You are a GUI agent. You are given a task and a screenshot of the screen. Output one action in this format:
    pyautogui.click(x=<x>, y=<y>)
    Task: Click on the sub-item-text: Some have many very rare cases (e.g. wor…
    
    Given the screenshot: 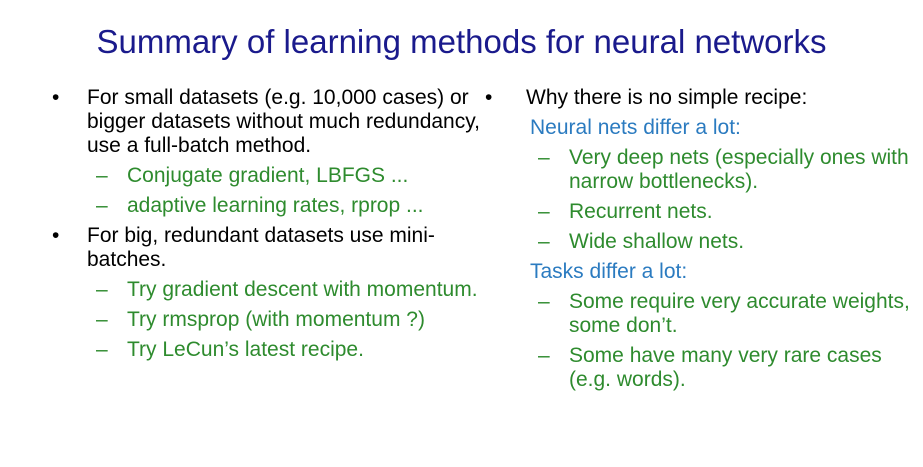 What is the action you would take?
    pyautogui.click(x=725, y=367)
    